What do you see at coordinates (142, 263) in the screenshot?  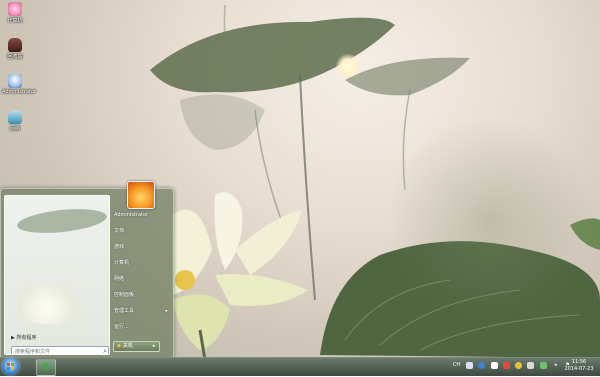 I see `start-item-computer: 计算机` at bounding box center [142, 263].